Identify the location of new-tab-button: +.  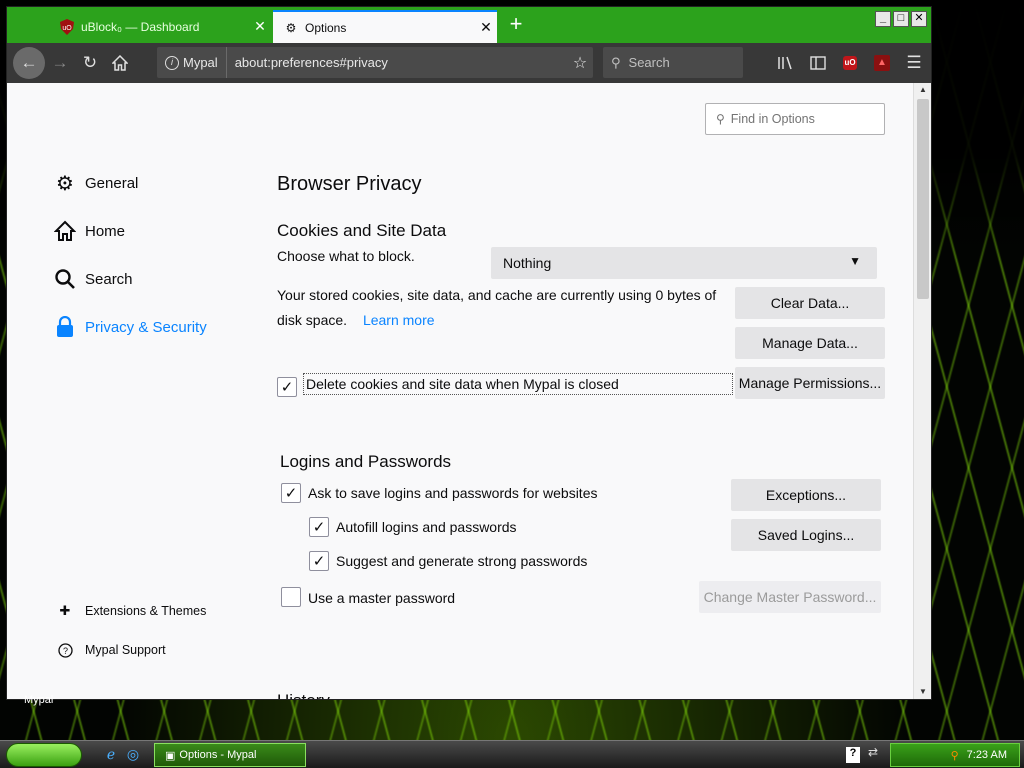
(516, 25).